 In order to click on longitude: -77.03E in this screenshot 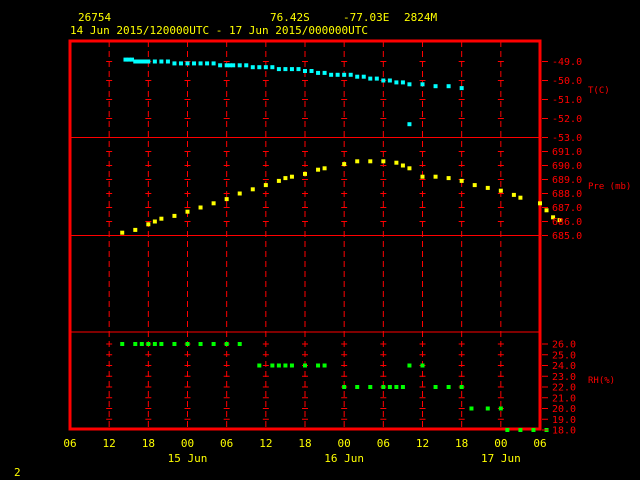, I will do `click(366, 17)`.